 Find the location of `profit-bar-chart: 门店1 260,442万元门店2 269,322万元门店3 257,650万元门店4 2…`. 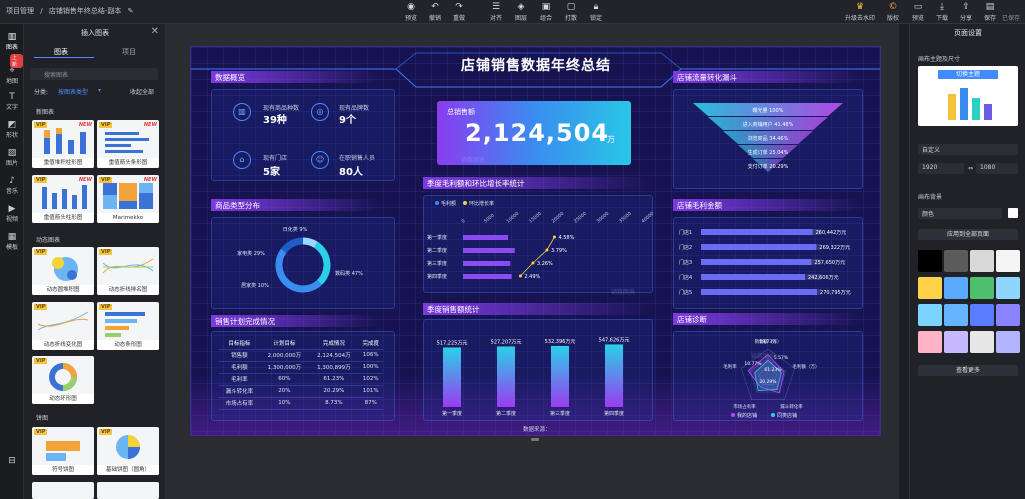

profit-bar-chart: 门店1 260,442万元门店2 269,322万元门店3 257,650万元门店4 2… is located at coordinates (765, 262).